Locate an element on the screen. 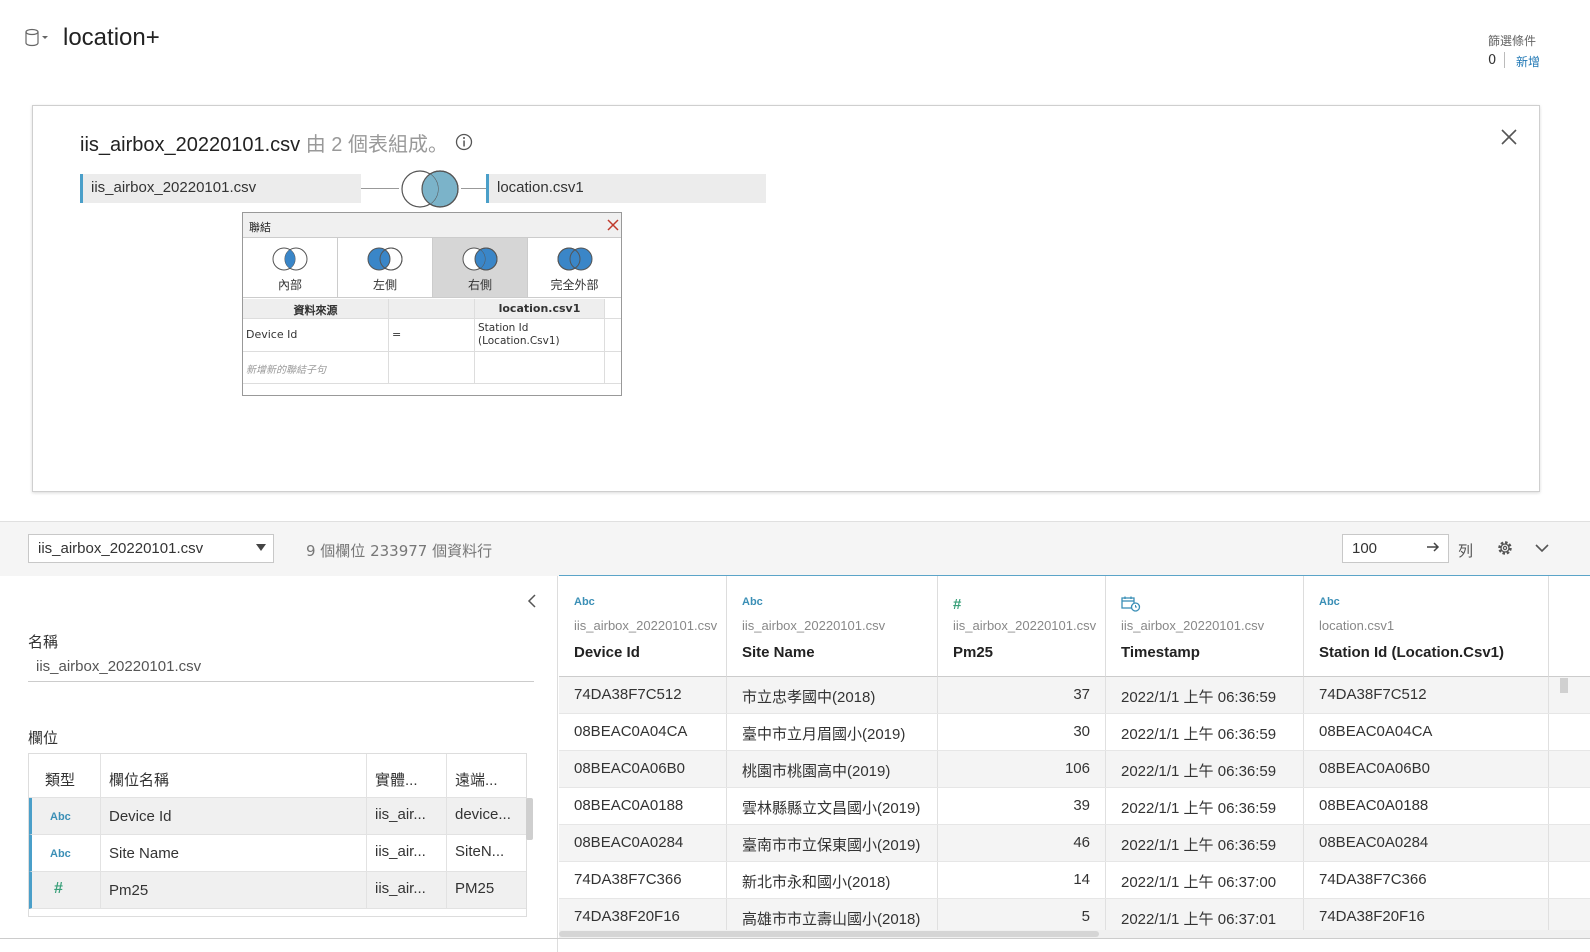 This screenshot has height=952, width=1590. table-cell: 新北市永和國小(2018) is located at coordinates (832, 880).